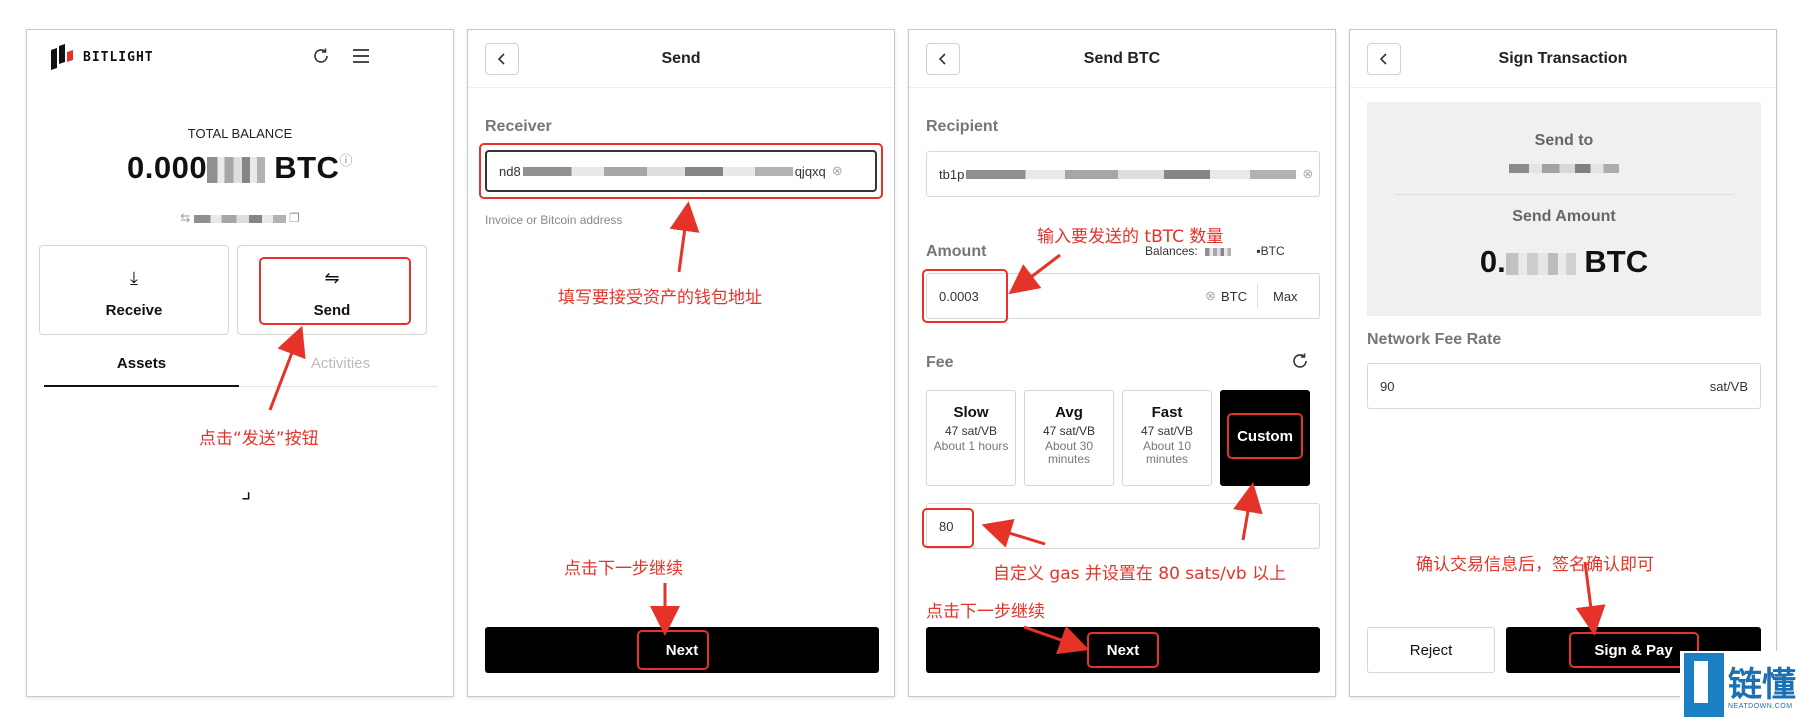 The image size is (1800, 723). I want to click on send-amount-label: Send Amount, so click(1564, 216).